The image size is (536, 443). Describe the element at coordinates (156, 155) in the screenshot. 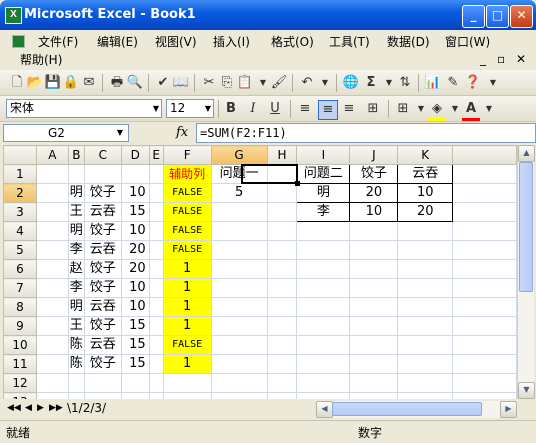

I see `column-header-e: E` at that location.